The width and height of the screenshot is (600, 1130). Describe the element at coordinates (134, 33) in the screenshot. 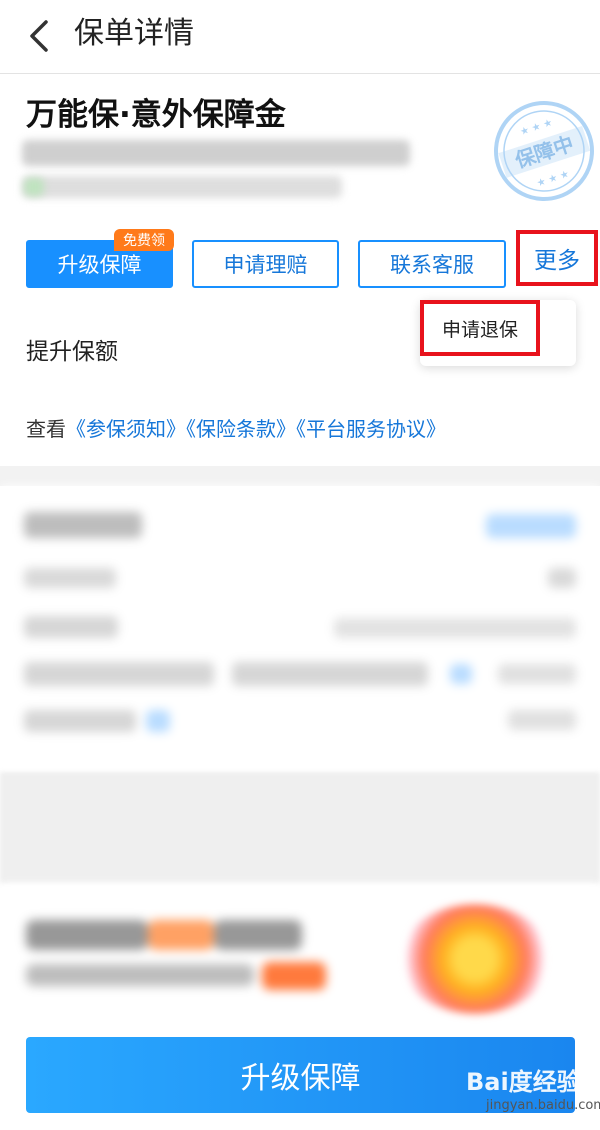

I see `page-title: 保单详情` at that location.